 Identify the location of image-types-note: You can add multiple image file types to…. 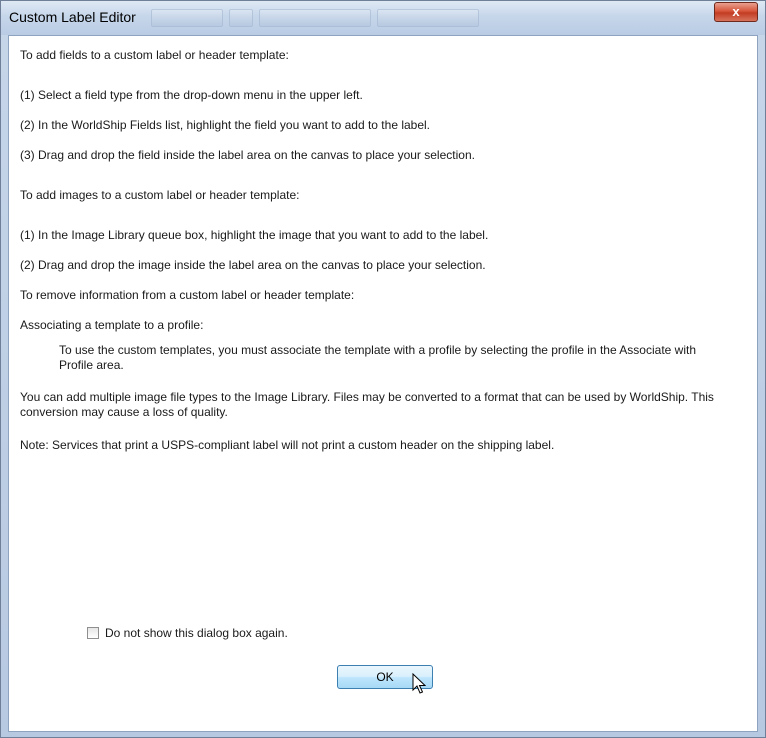
(367, 404).